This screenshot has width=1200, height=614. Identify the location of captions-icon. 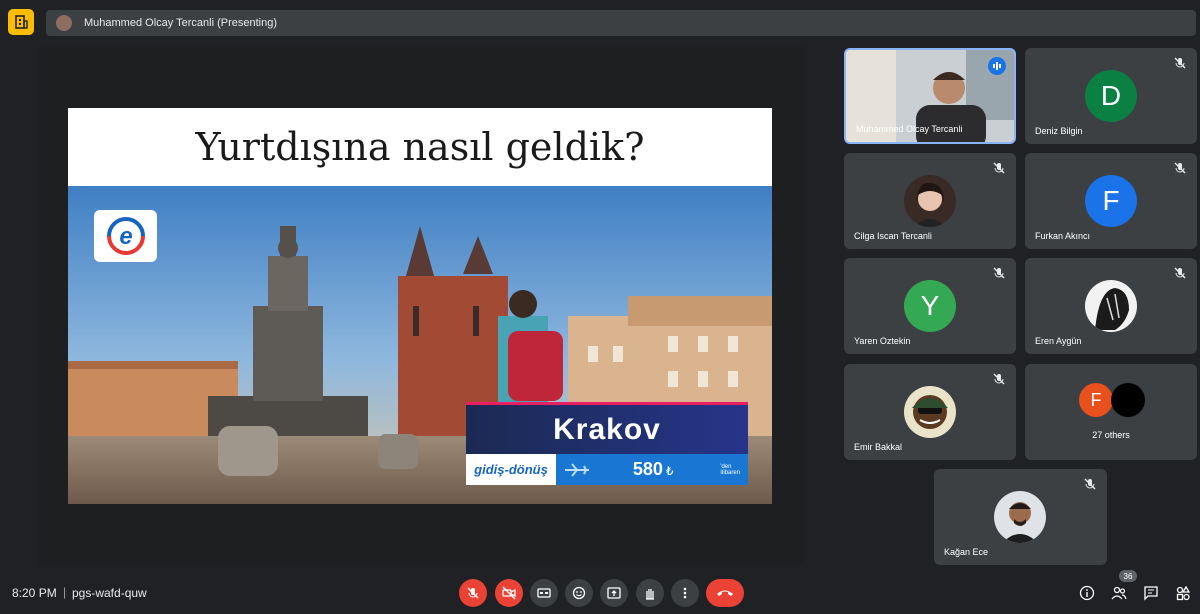
(544, 593).